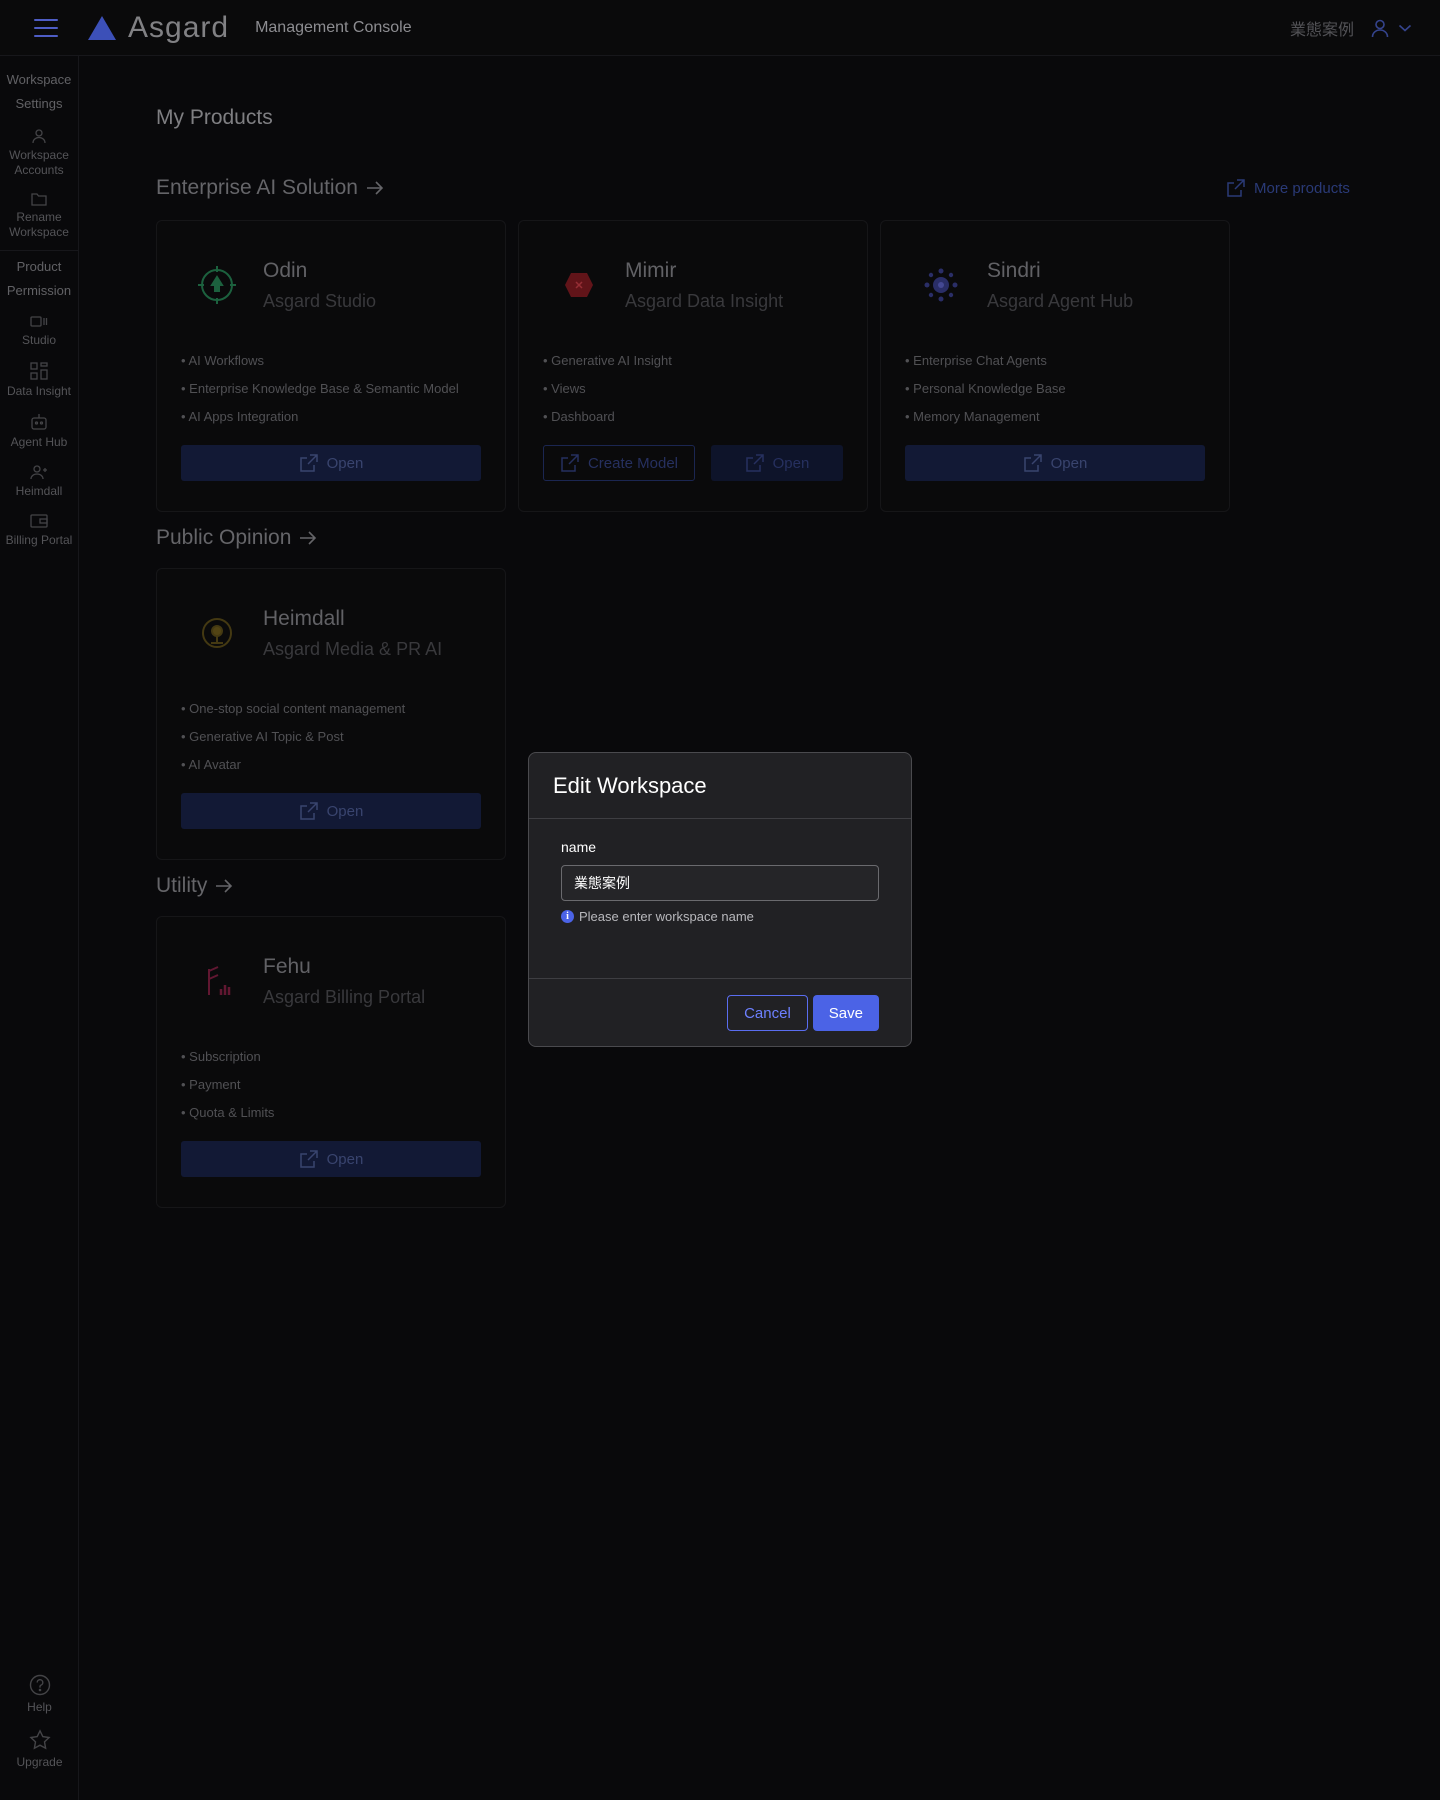 The height and width of the screenshot is (1800, 1440). Describe the element at coordinates (666, 916) in the screenshot. I see `hint-text: Please enter workspace name` at that location.